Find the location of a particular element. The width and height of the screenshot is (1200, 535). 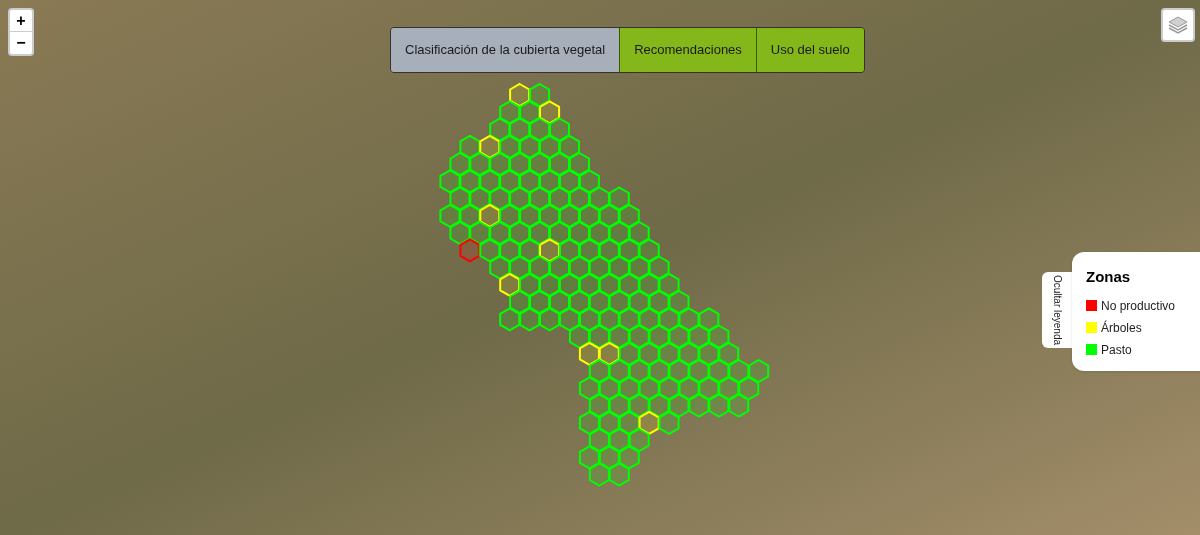

layers-icon is located at coordinates (1178, 25).